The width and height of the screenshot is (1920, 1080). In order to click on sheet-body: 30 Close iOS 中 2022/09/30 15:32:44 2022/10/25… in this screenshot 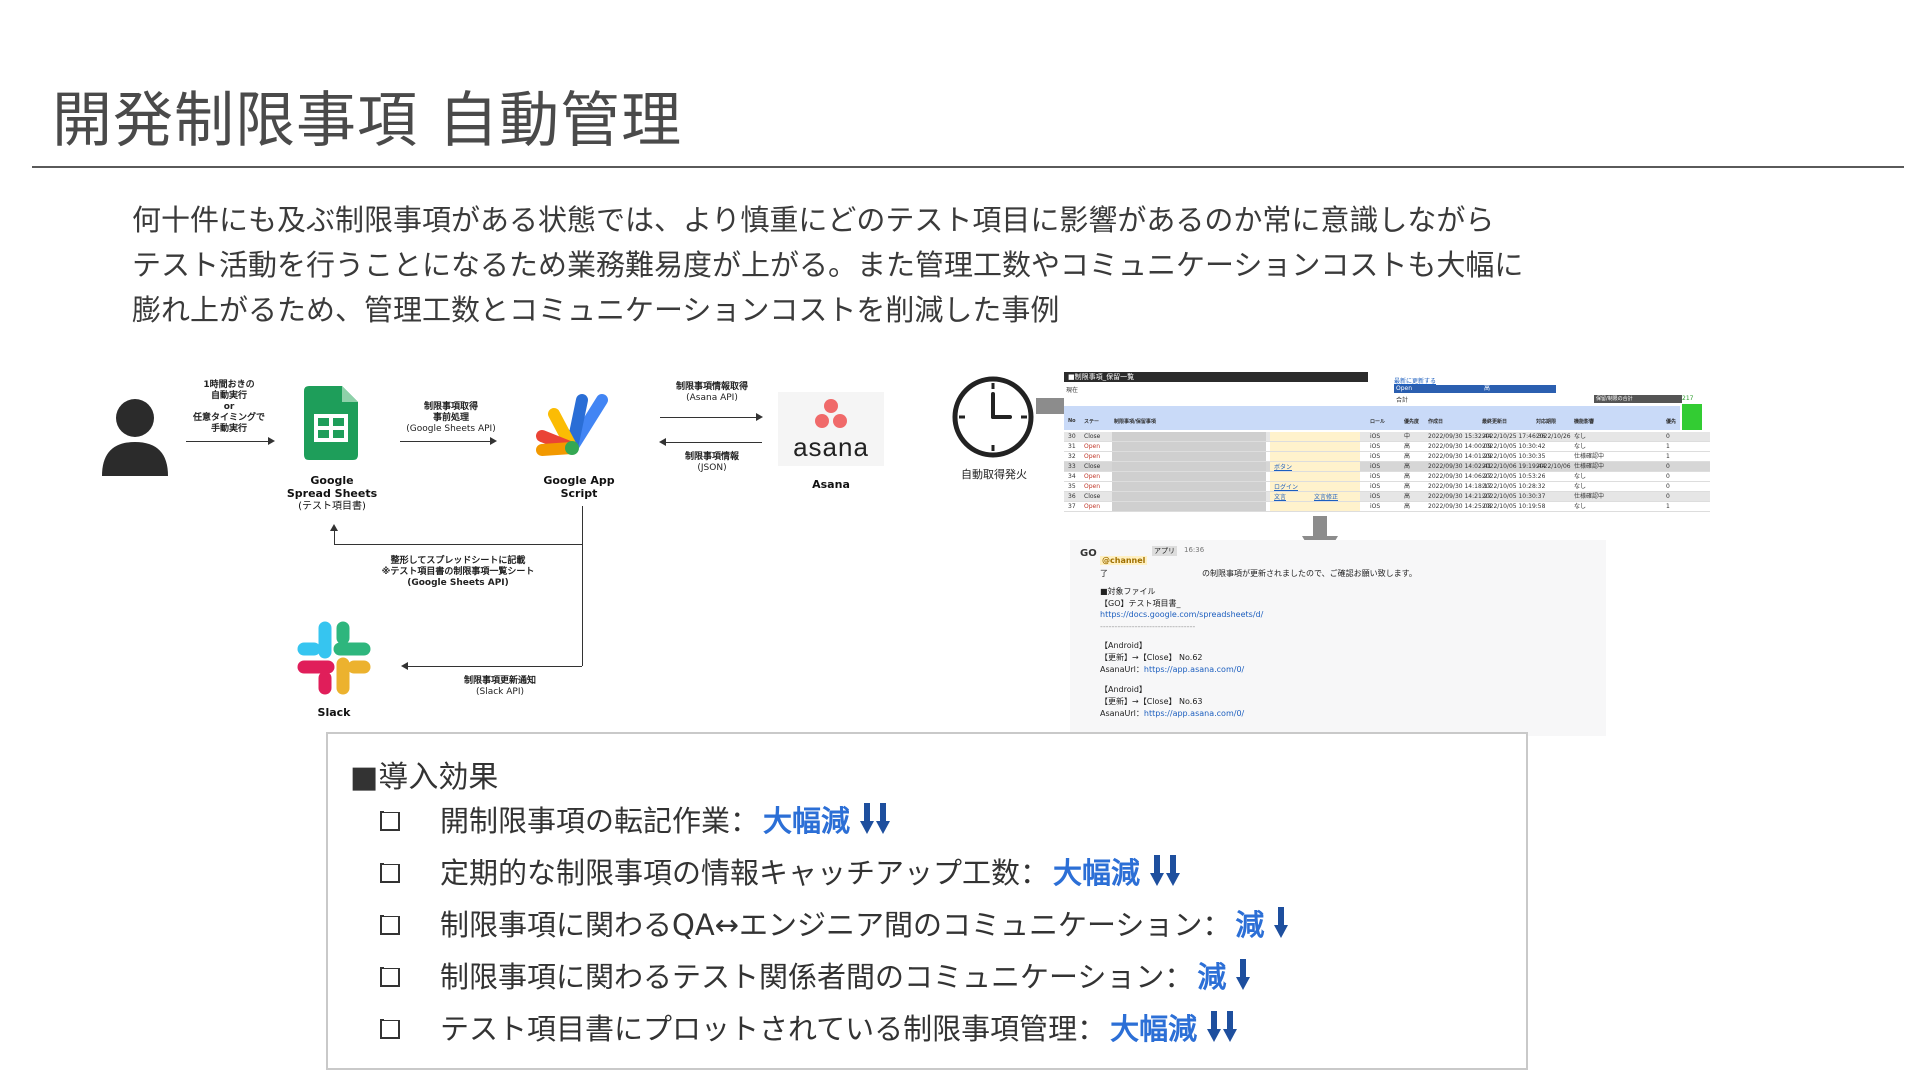, I will do `click(1387, 474)`.